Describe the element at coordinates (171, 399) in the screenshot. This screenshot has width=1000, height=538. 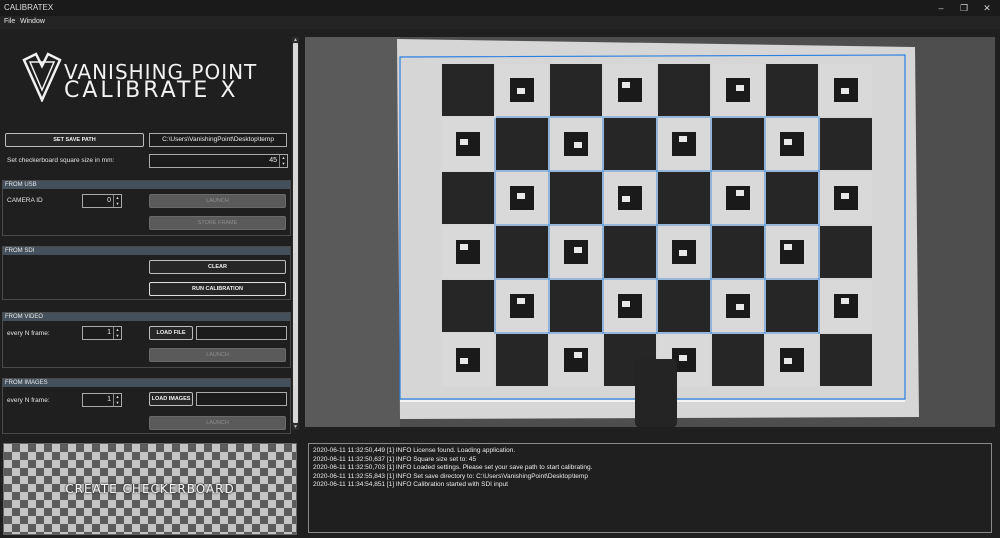
I see `load-images-button: LOAD IMAGES` at that location.